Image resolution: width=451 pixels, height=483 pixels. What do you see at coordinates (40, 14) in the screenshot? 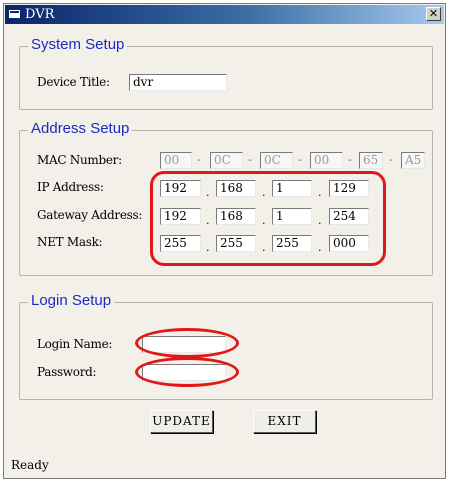
I see `window-title: DVR` at bounding box center [40, 14].